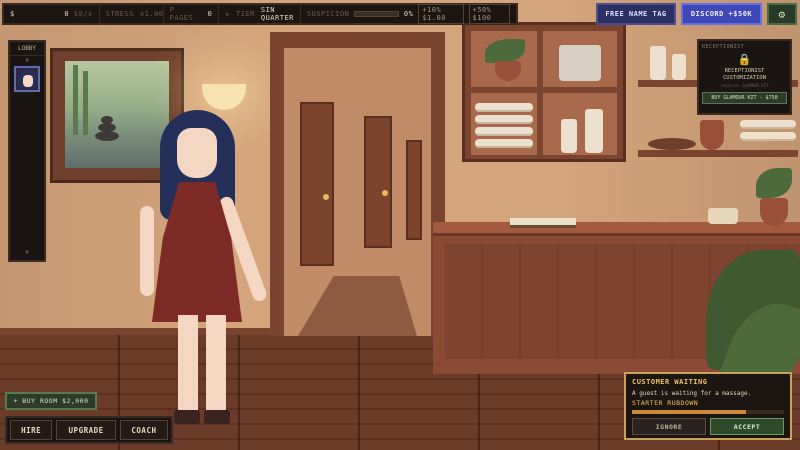  Describe the element at coordinates (83, 14) in the screenshot. I see `money-rate: $0/s` at that location.